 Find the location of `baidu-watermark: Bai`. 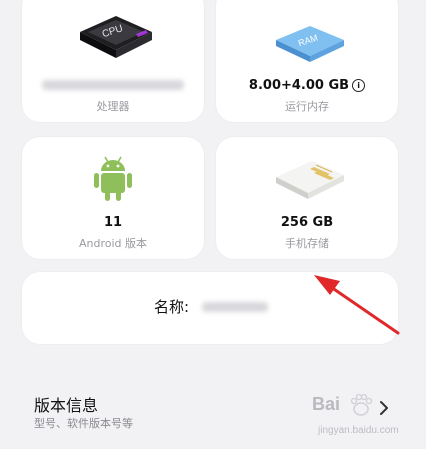

baidu-watermark: Bai is located at coordinates (326, 404).